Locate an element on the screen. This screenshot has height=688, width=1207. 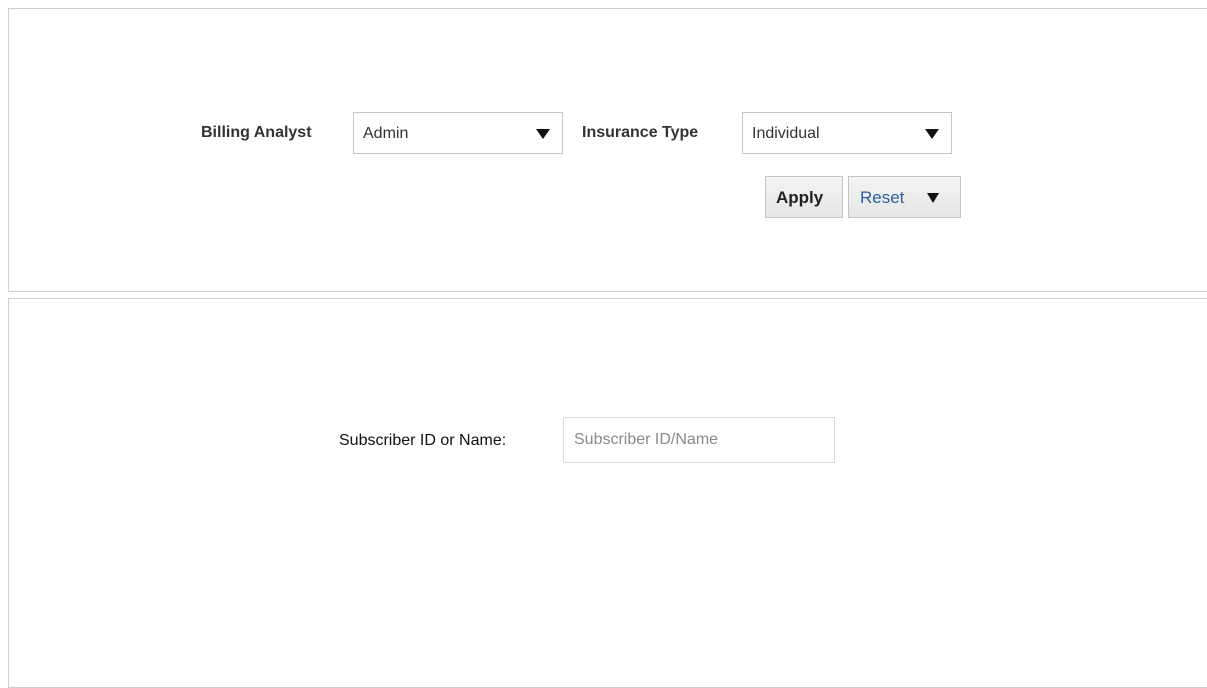
apply-button-label: Apply is located at coordinates (800, 197).